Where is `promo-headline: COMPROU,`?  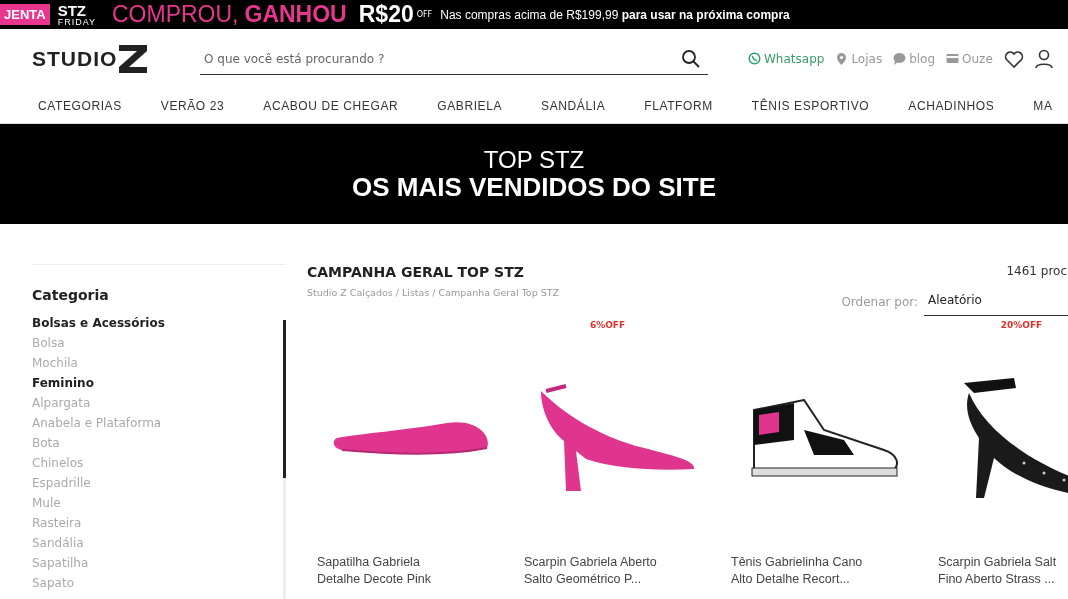
promo-headline: COMPROU, is located at coordinates (175, 14).